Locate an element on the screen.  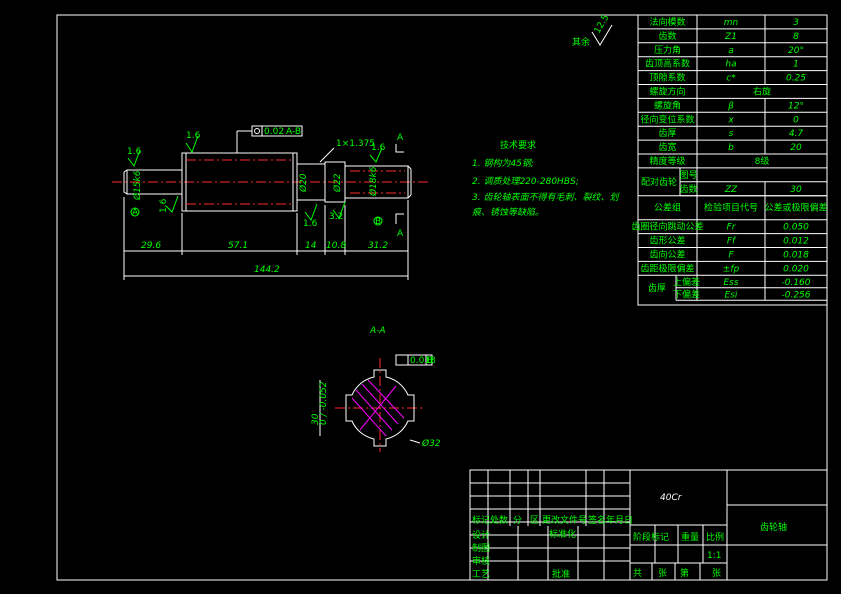
param-val-5: 右旋 is located at coordinates (762, 92).